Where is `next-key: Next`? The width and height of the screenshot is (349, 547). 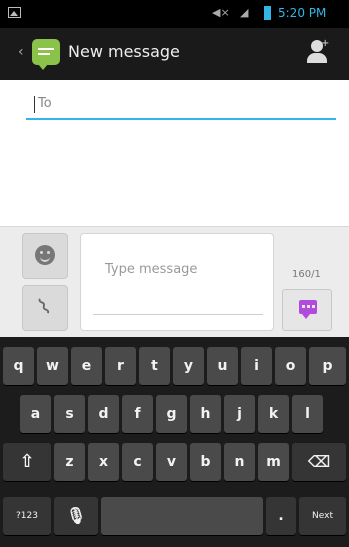 next-key: Next is located at coordinates (322, 516).